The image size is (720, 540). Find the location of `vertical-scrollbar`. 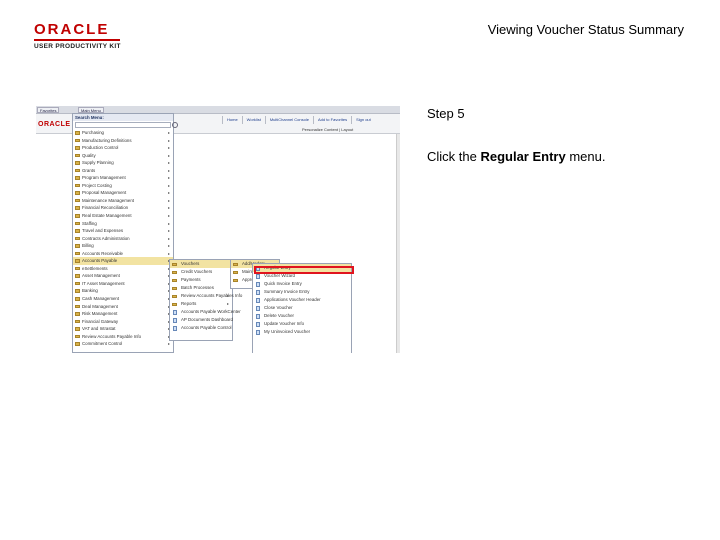

vertical-scrollbar is located at coordinates (398, 243).